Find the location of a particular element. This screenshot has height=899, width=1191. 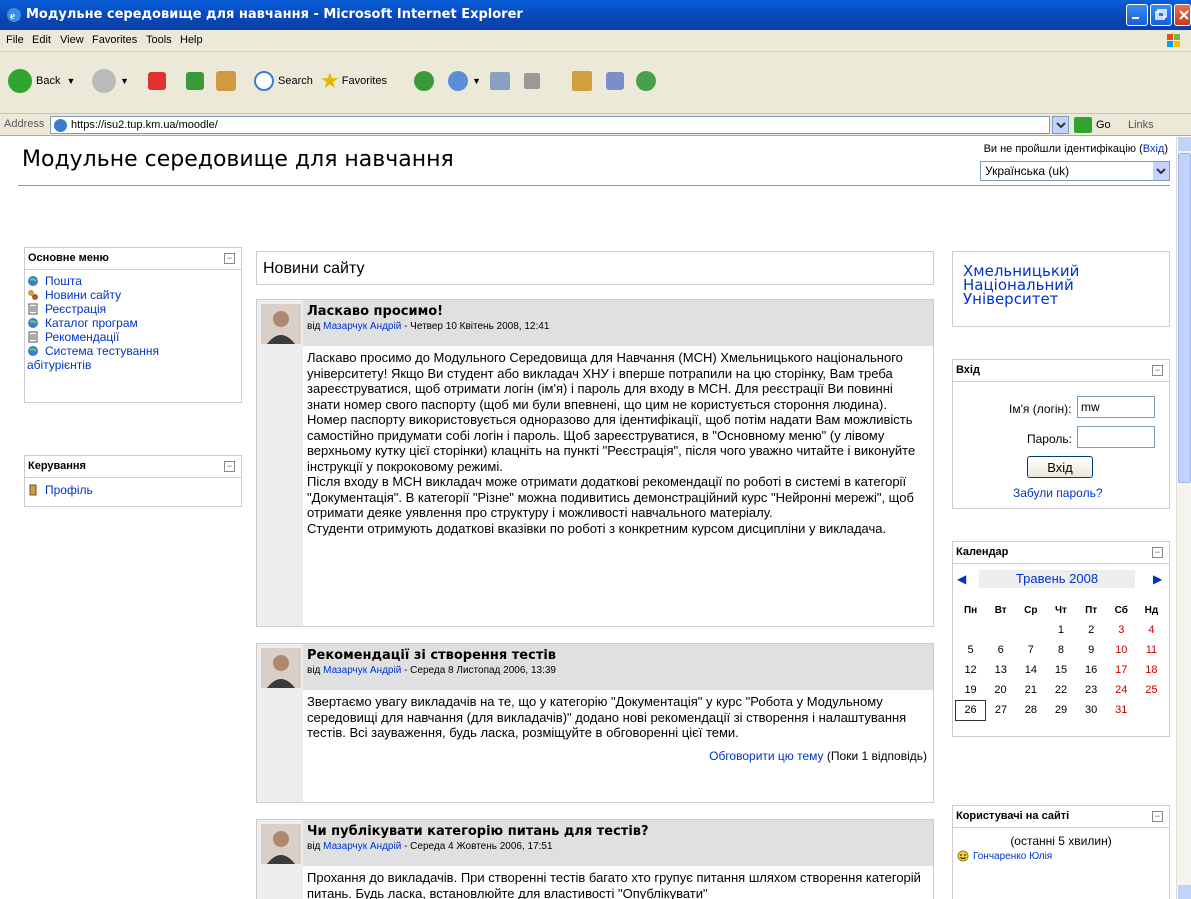

calendar-day: 7 is located at coordinates (1030, 650).